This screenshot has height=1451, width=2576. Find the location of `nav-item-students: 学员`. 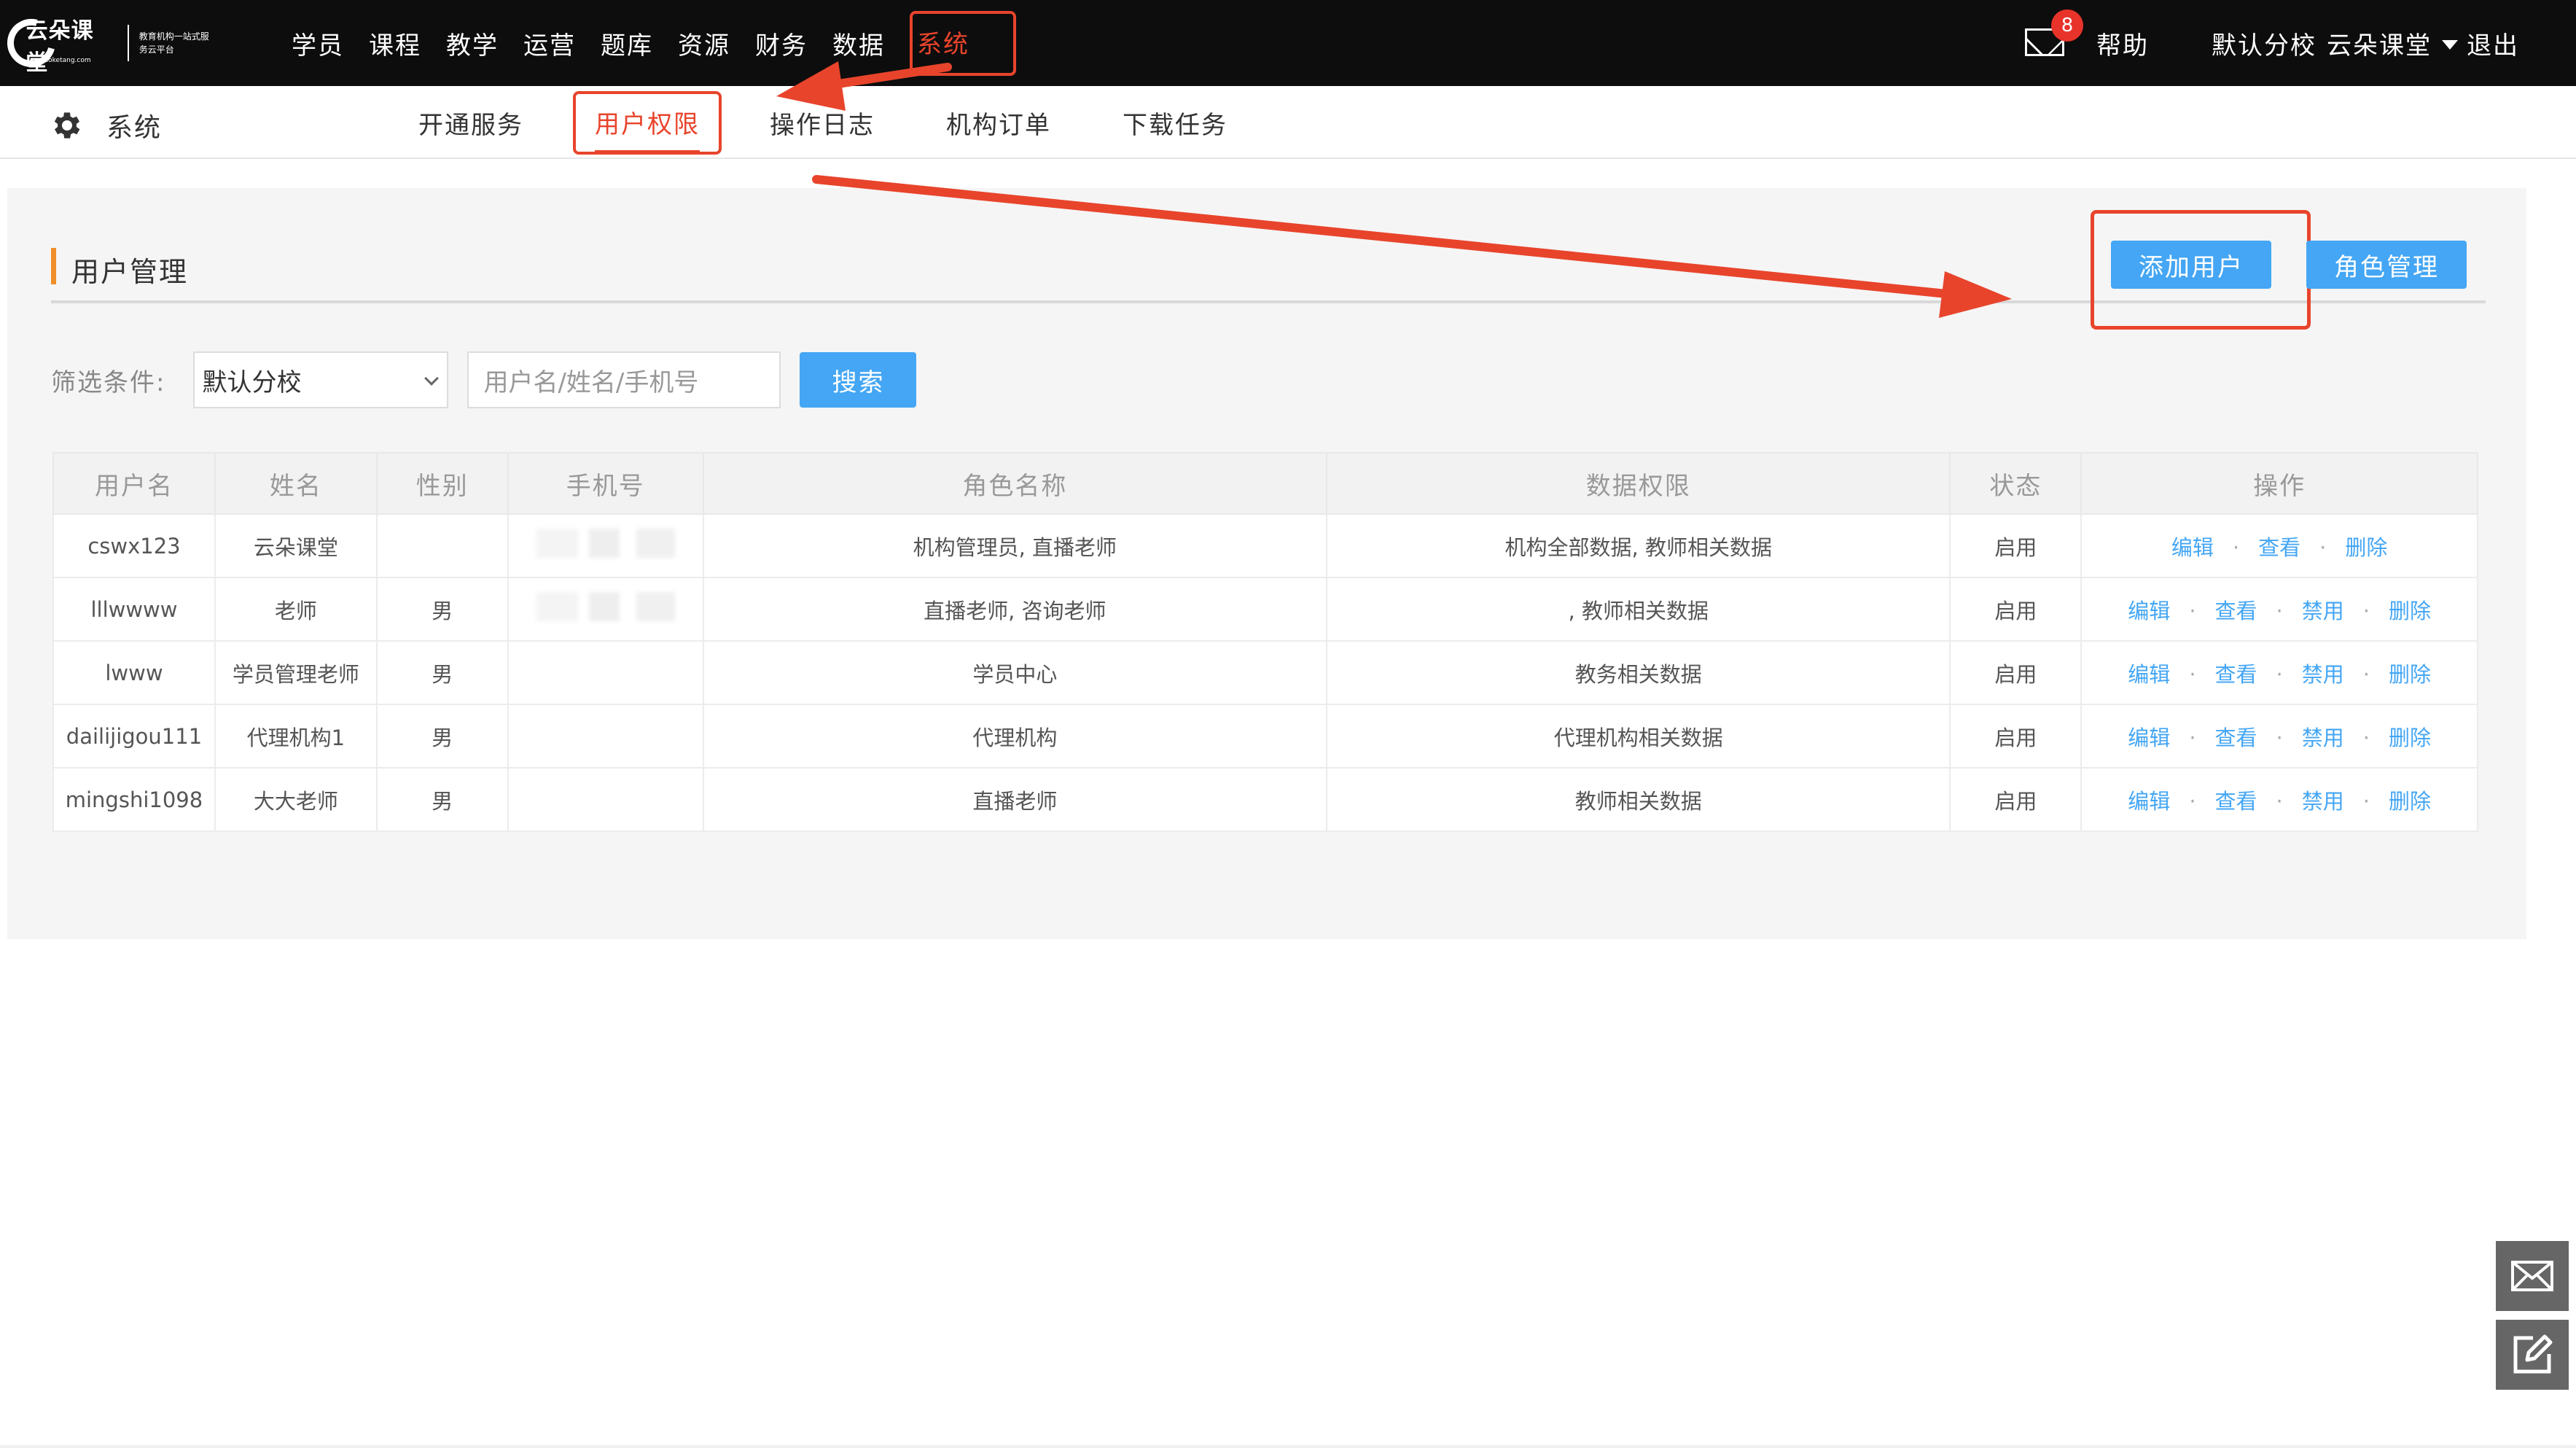

nav-item-students: 学员 is located at coordinates (318, 43).